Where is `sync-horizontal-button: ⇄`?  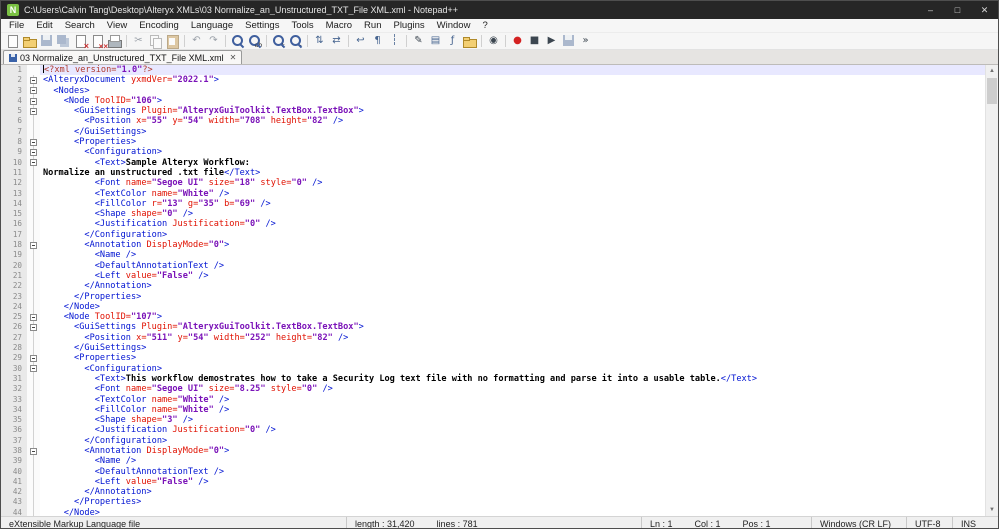 sync-horizontal-button: ⇄ is located at coordinates (336, 41).